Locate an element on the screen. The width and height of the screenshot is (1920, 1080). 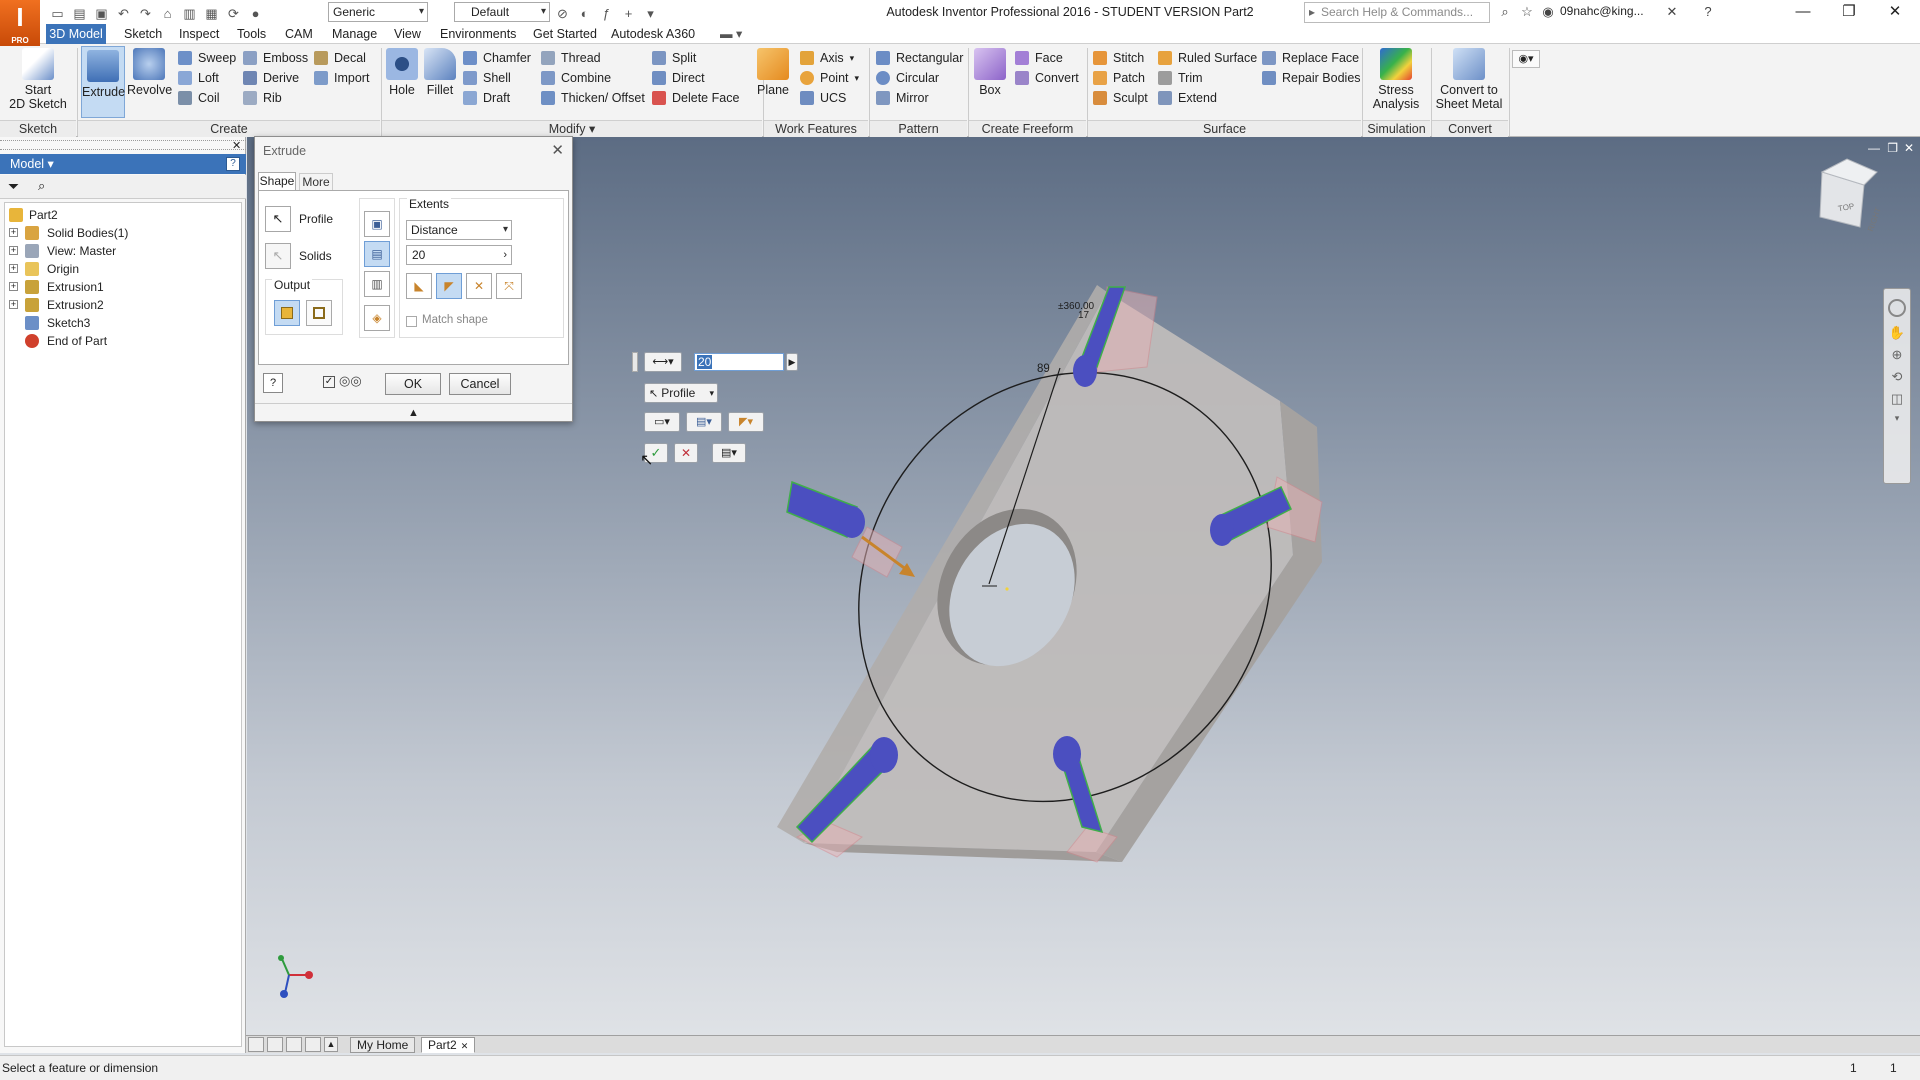
browser-grip is located at coordinates (123, 145).